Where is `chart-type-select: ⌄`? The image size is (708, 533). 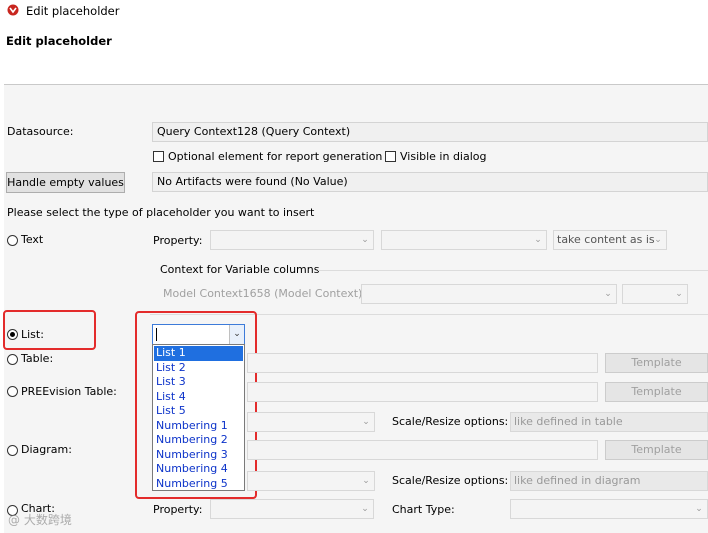 chart-type-select: ⌄ is located at coordinates (609, 509).